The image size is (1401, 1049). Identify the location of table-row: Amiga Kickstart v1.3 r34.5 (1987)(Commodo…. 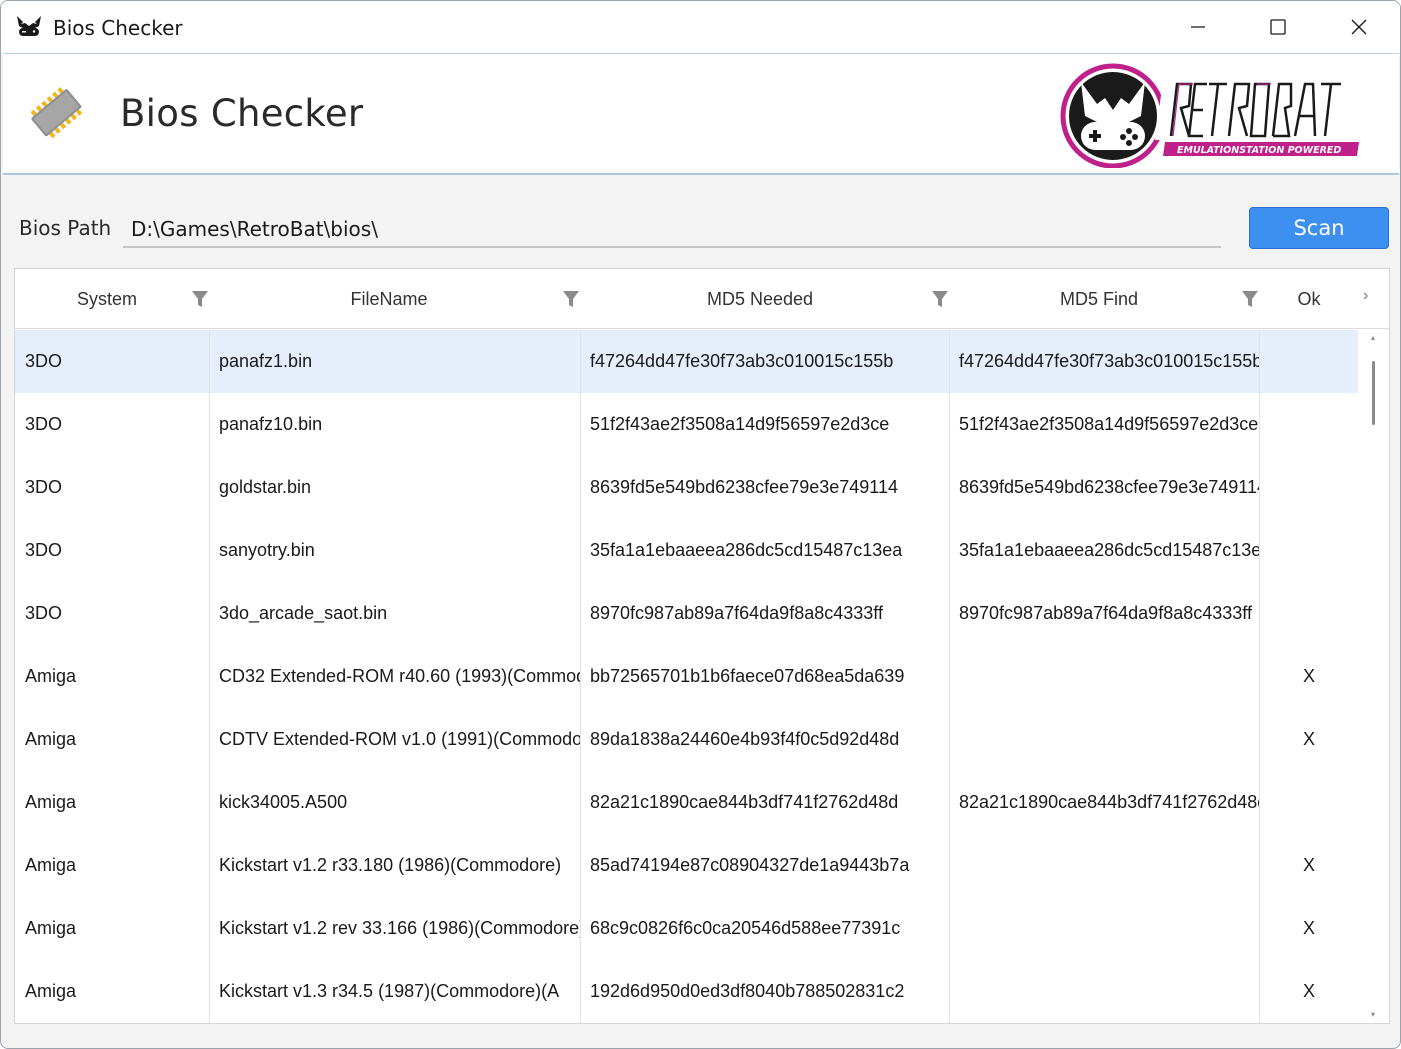
(686, 991).